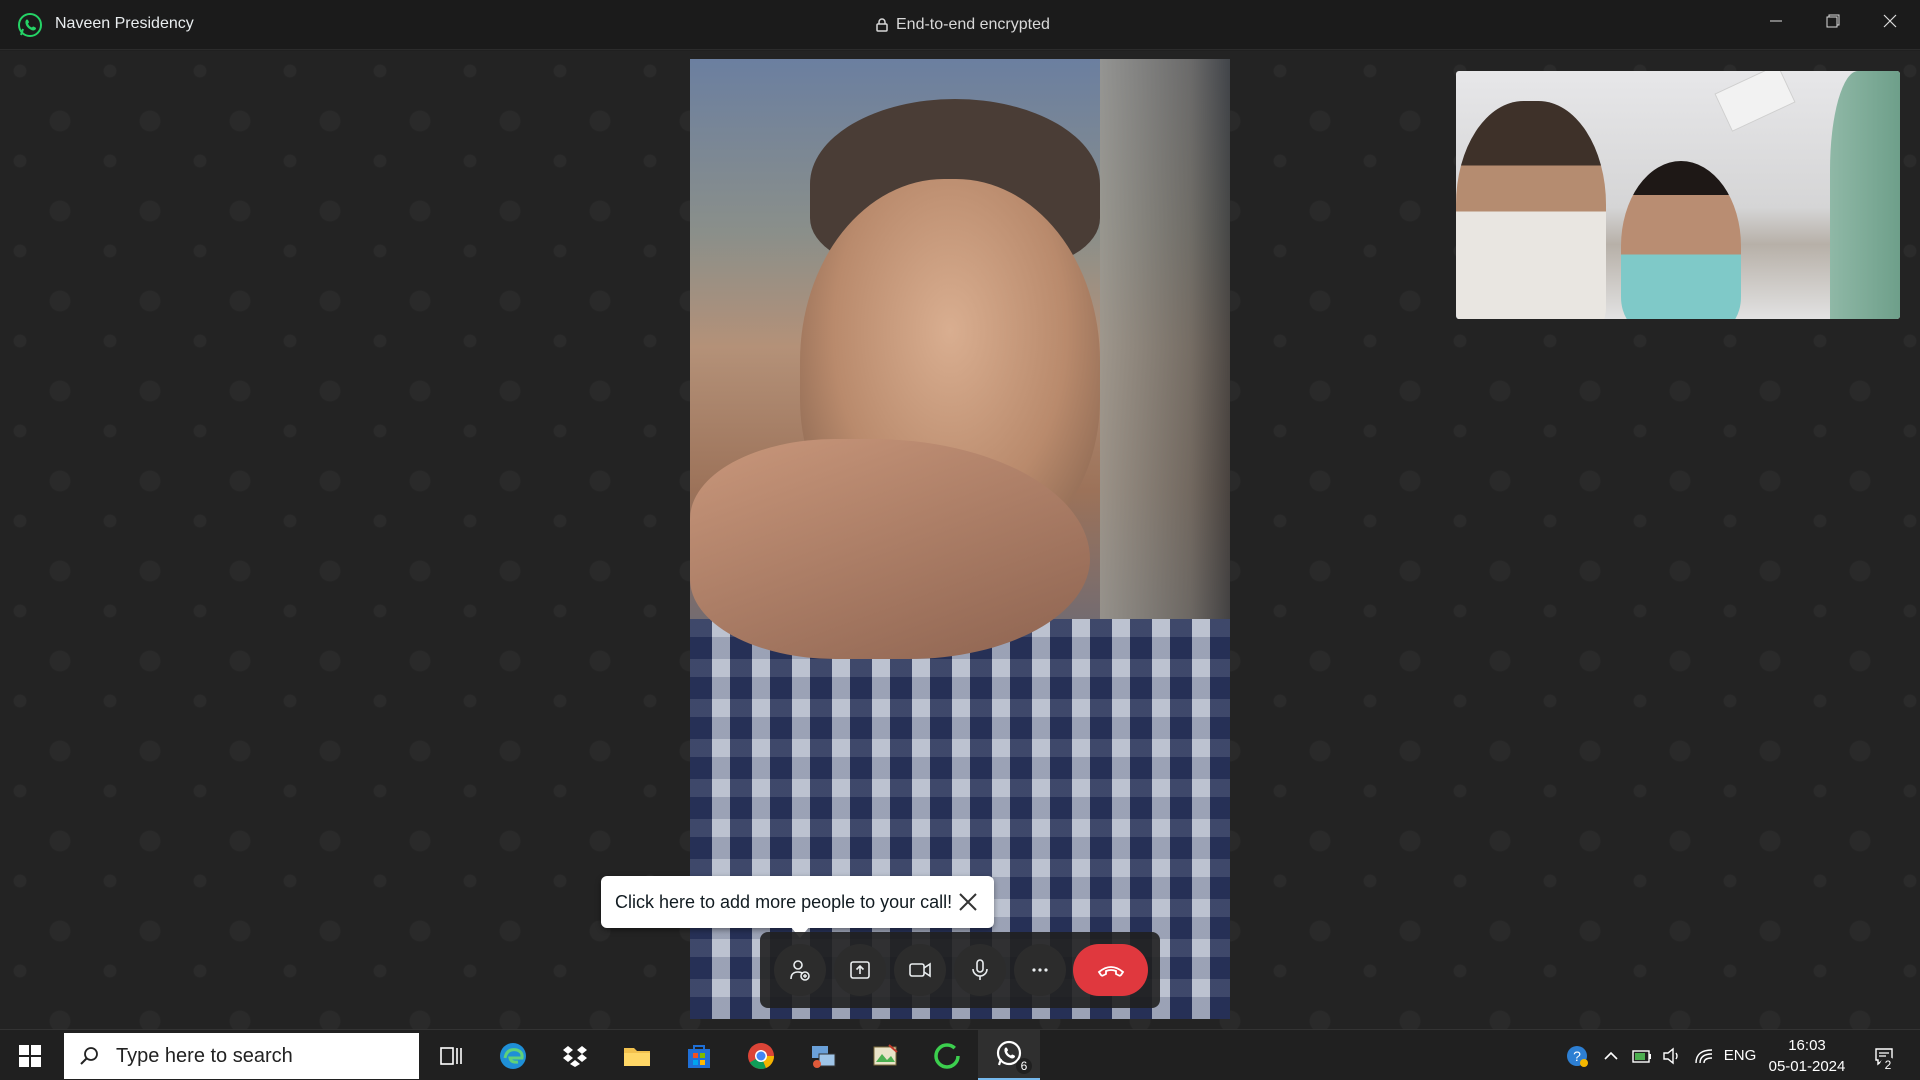  I want to click on microphone-toggle-button, so click(980, 970).